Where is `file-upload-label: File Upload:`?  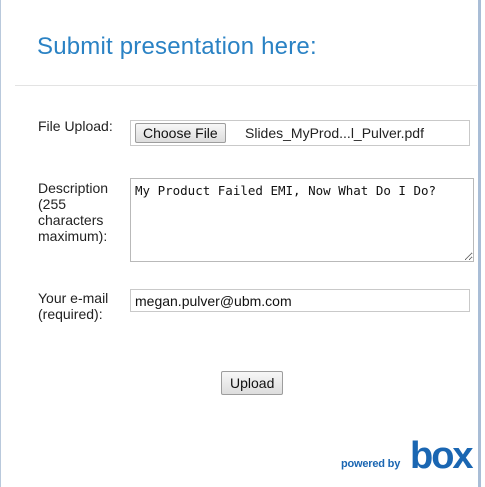 file-upload-label: File Upload: is located at coordinates (75, 126).